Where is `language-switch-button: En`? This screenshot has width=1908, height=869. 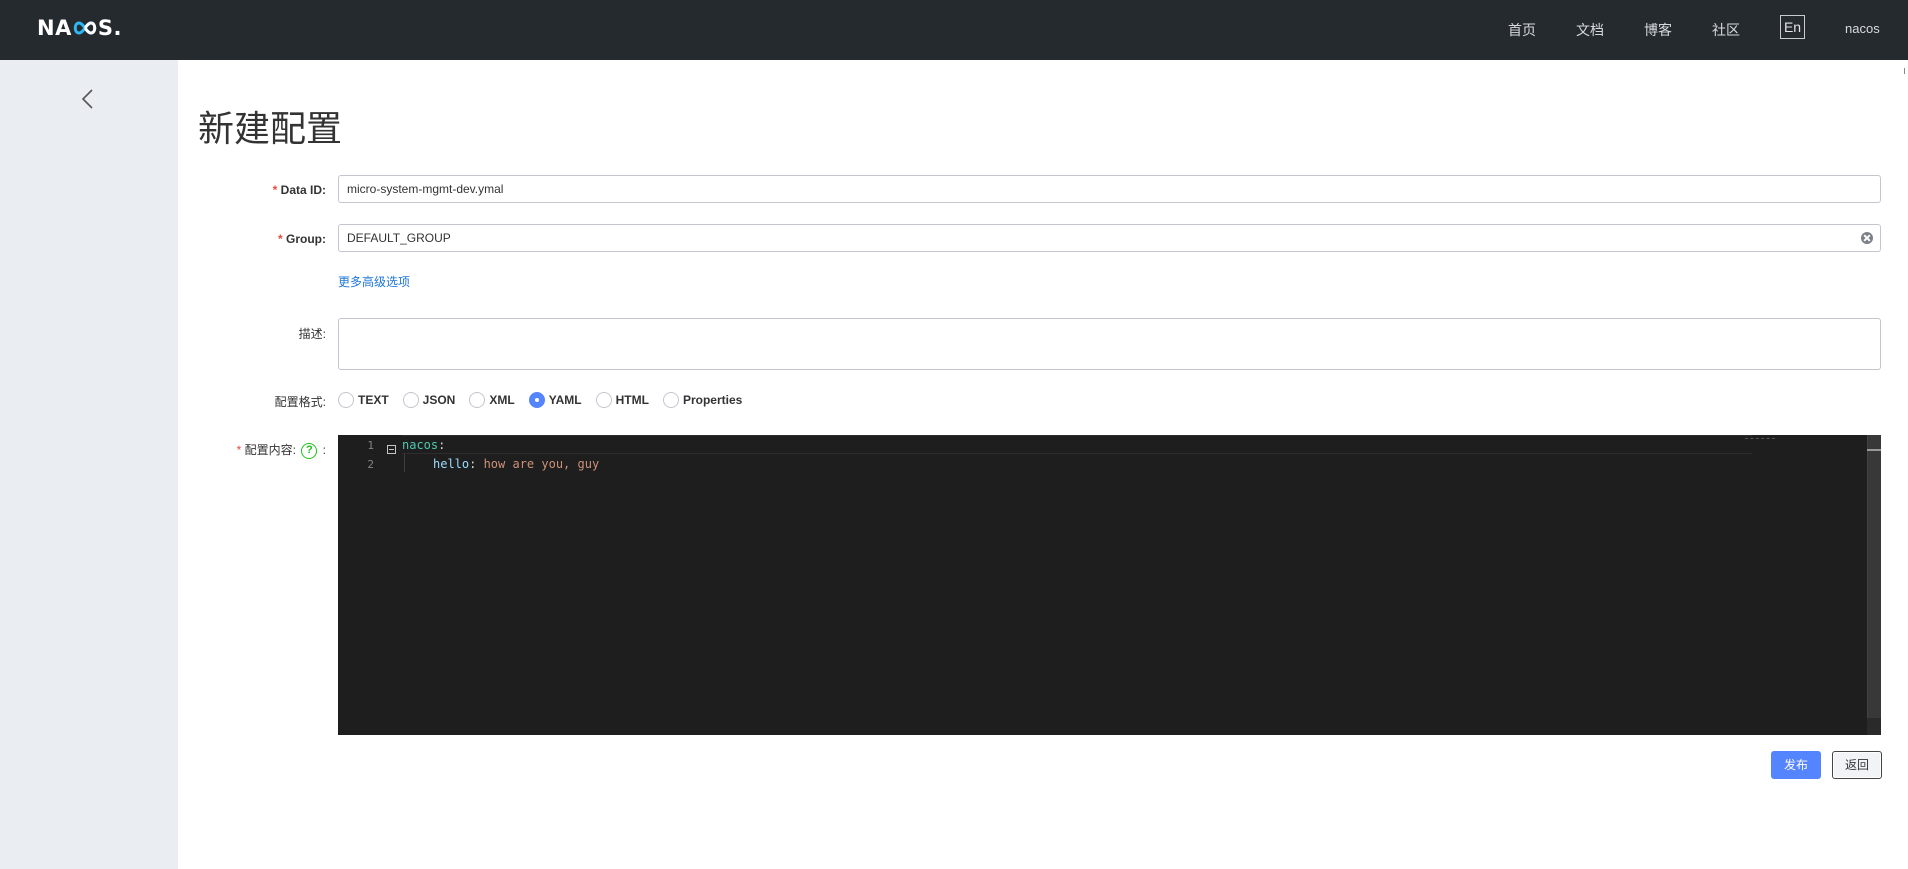 language-switch-button: En is located at coordinates (1792, 27).